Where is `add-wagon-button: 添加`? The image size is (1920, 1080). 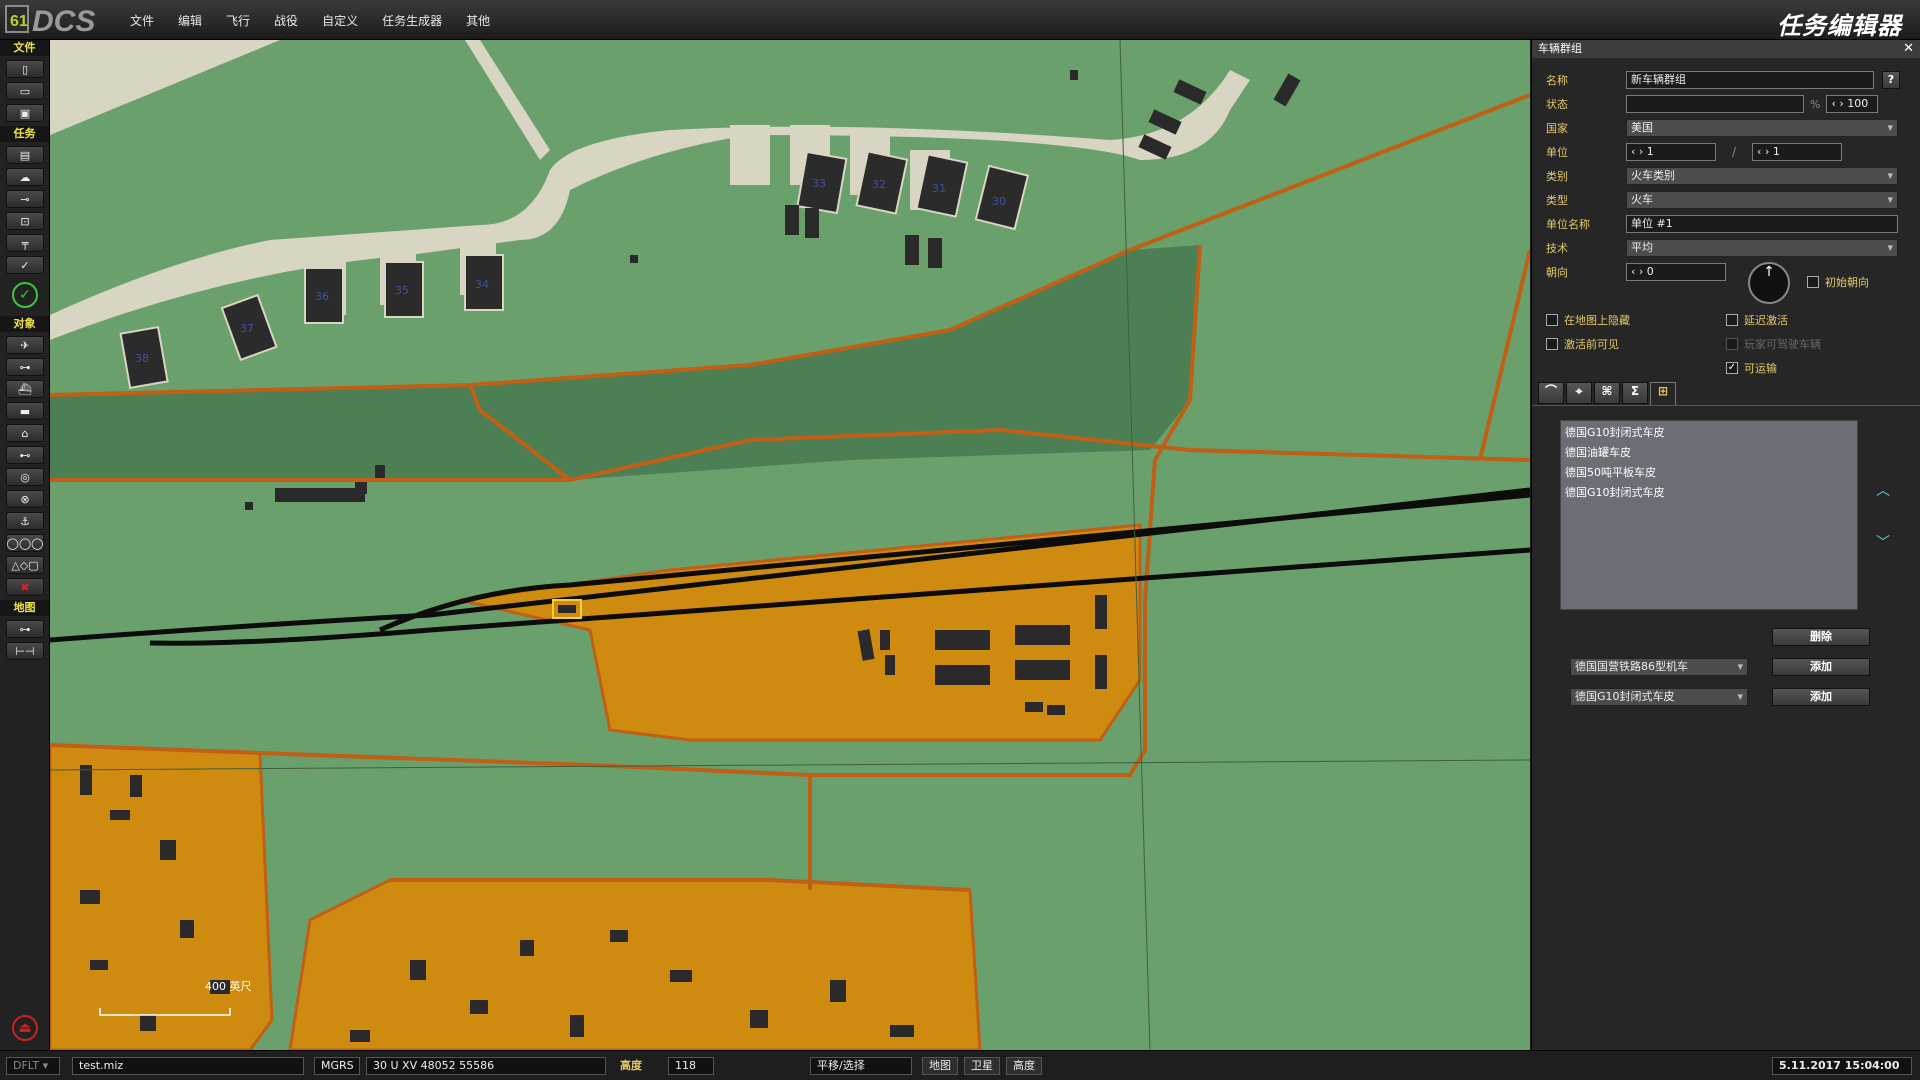 add-wagon-button: 添加 is located at coordinates (1821, 697).